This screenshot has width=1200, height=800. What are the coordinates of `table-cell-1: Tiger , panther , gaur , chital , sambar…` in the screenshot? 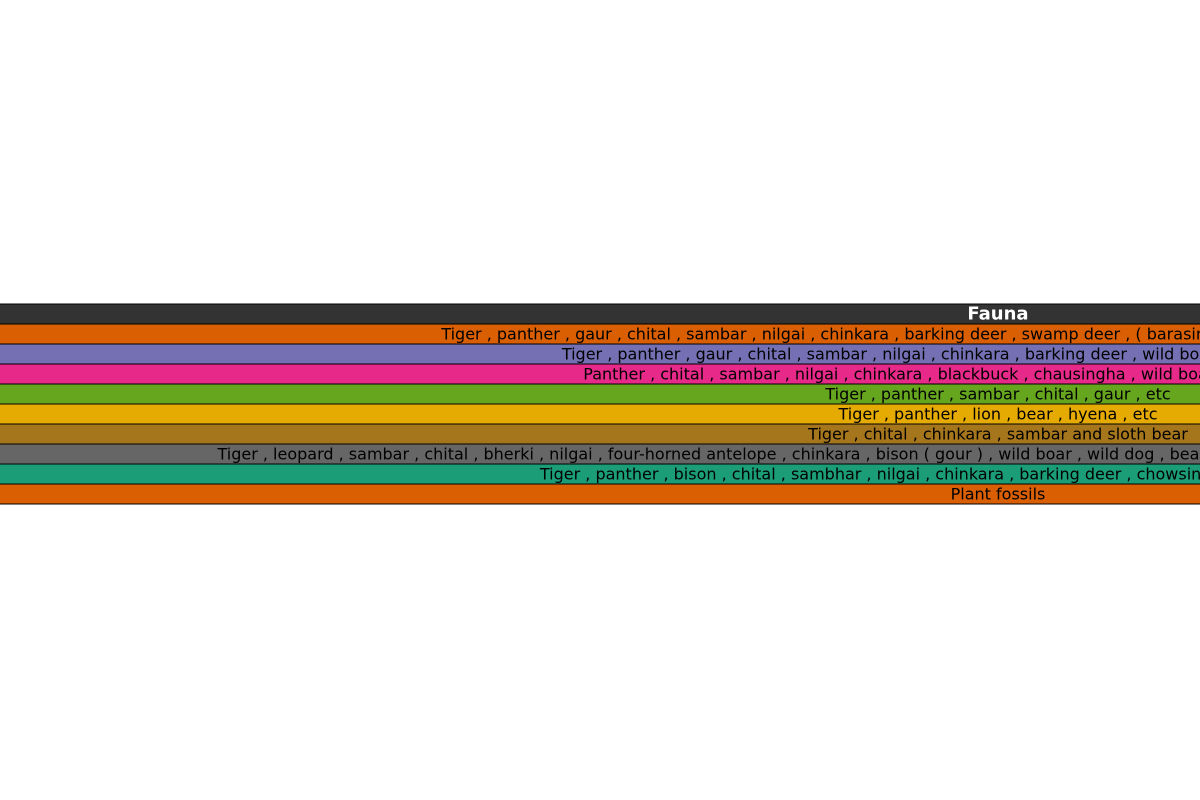 It's located at (820, 334).